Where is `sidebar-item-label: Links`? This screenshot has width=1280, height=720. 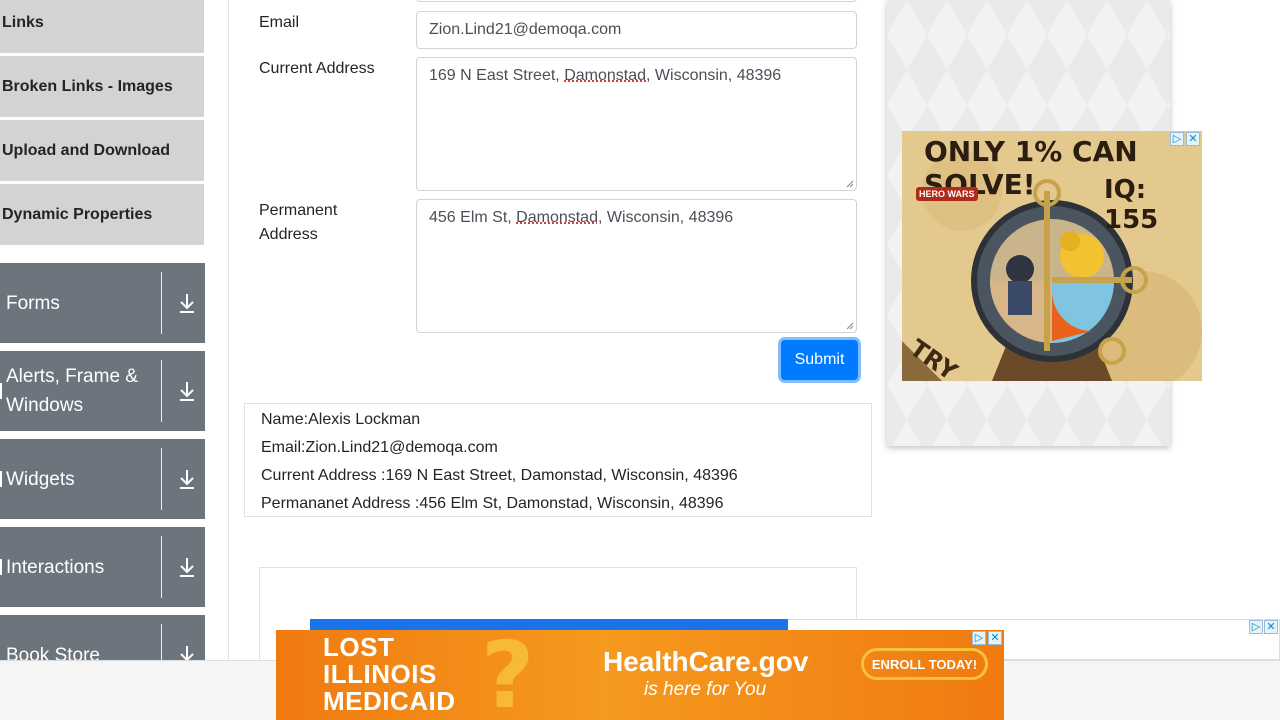
sidebar-item-label: Links is located at coordinates (23, 22).